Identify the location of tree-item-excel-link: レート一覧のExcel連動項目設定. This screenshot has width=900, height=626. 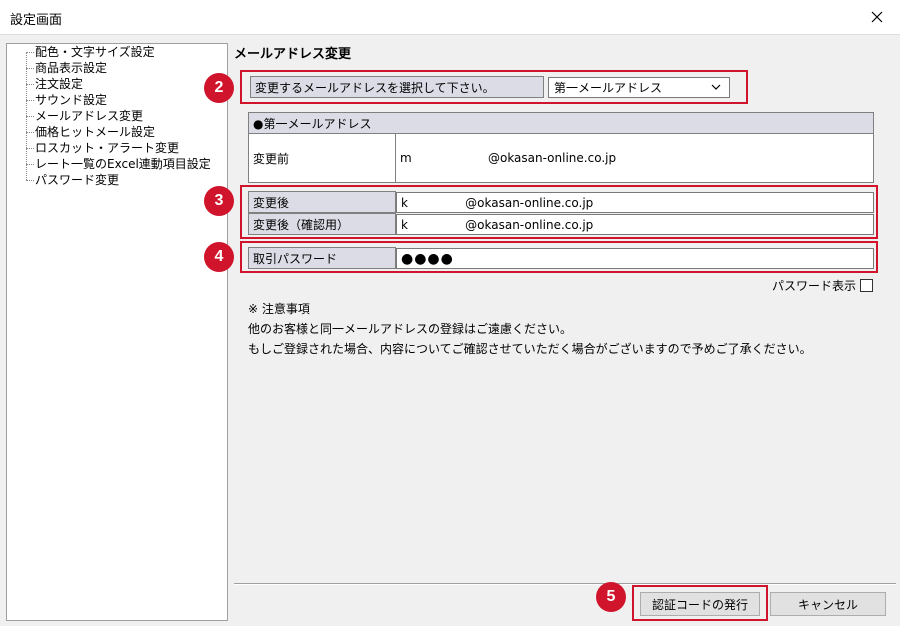
(123, 164).